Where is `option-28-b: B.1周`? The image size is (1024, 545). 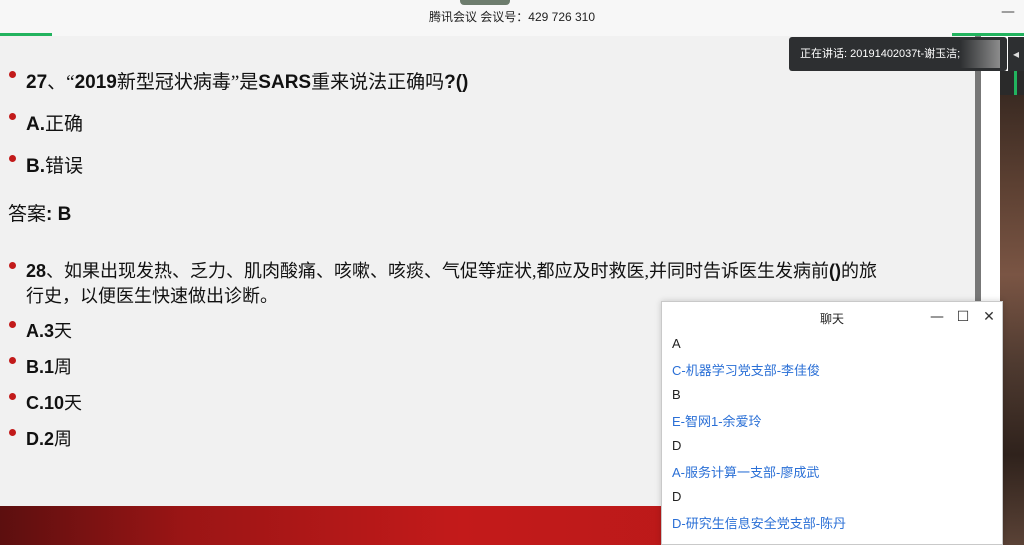
option-28-b: B.1周 is located at coordinates (49, 366).